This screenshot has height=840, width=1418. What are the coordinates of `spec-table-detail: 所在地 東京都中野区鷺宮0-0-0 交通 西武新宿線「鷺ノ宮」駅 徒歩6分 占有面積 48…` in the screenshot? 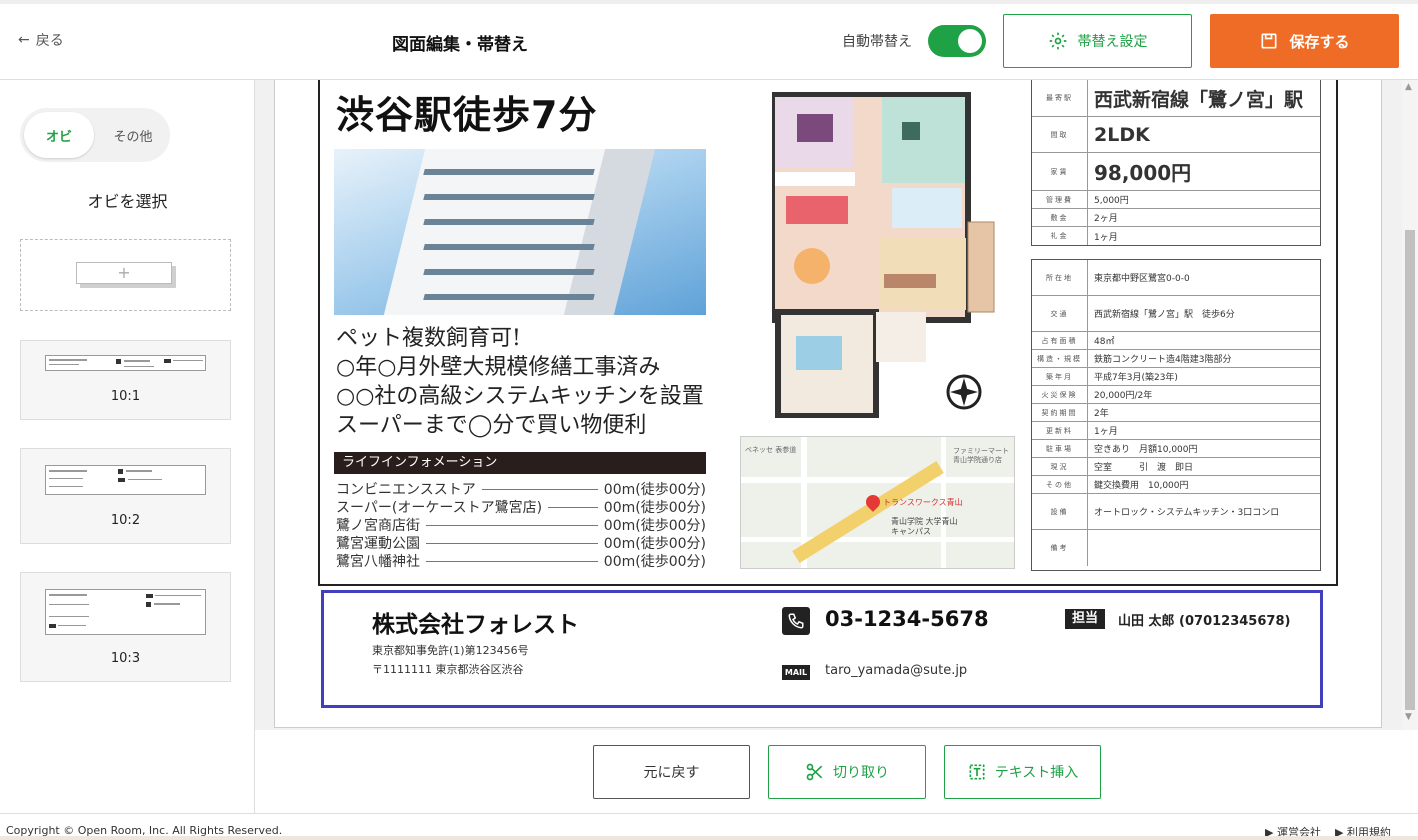 It's located at (1176, 415).